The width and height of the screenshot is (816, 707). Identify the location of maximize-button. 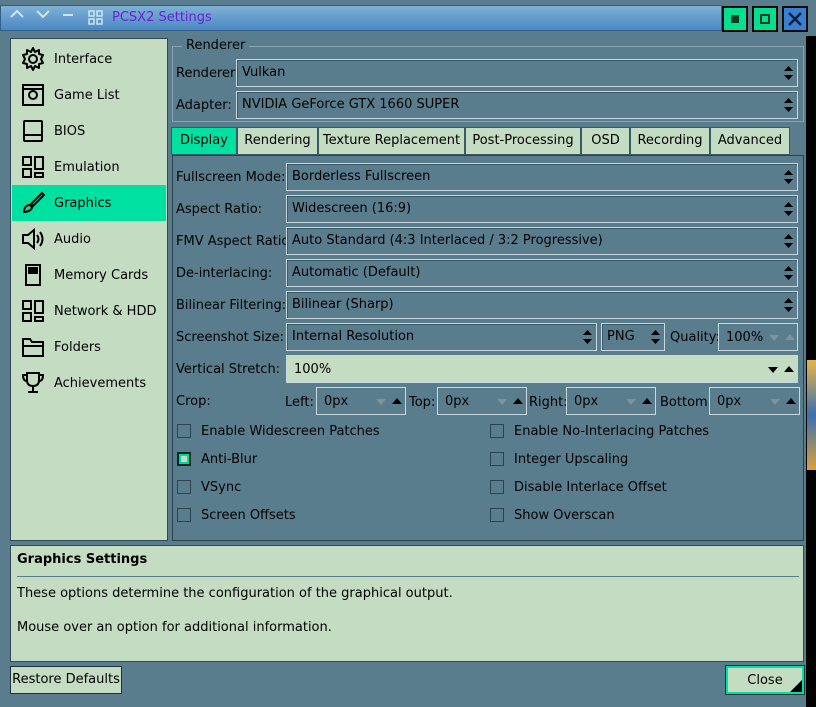
(765, 19).